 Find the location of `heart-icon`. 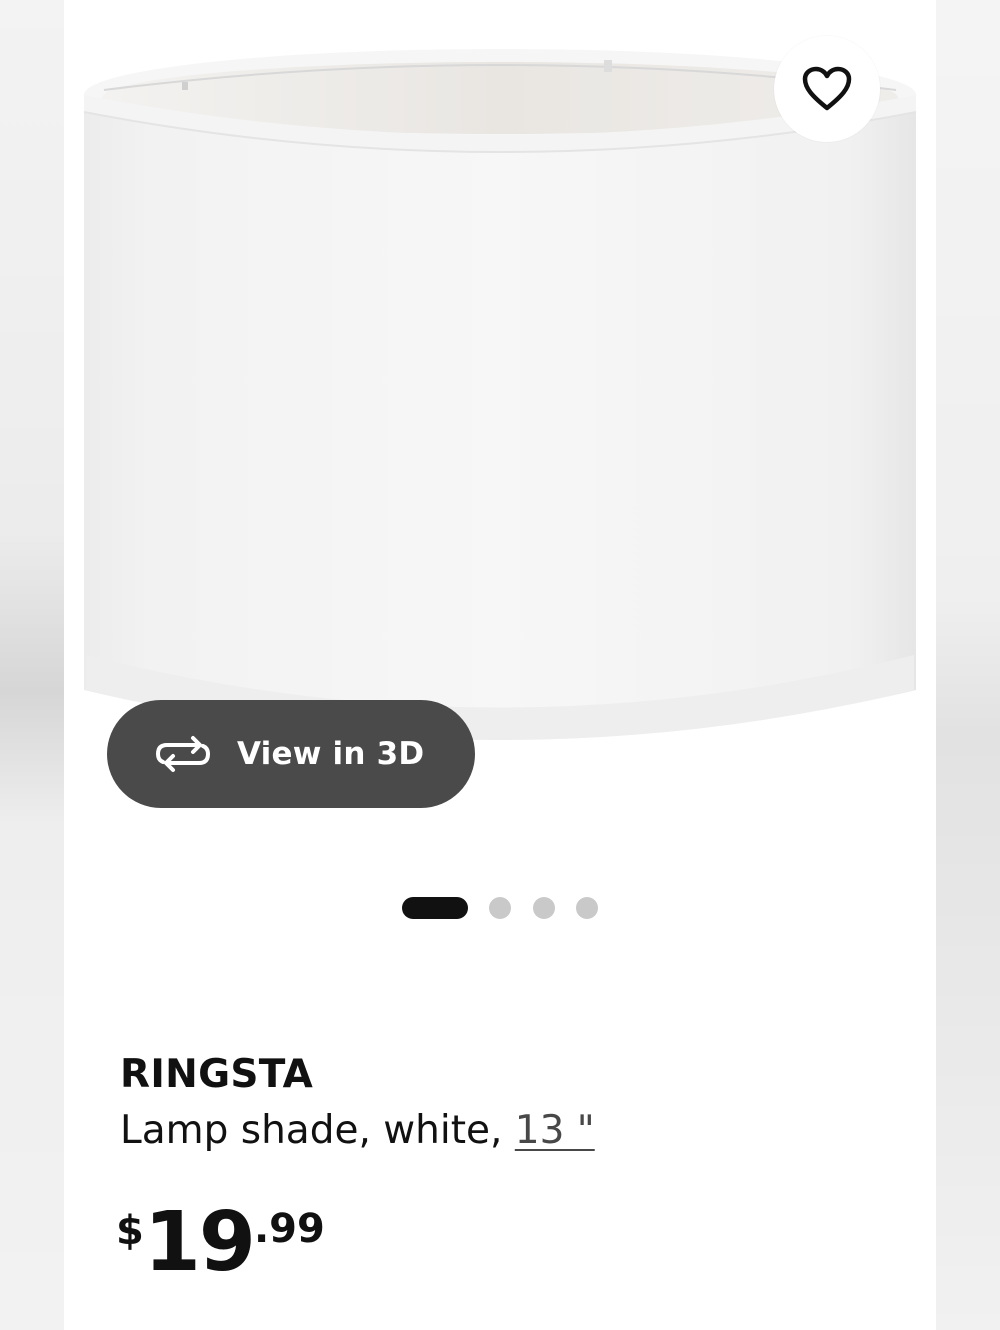

heart-icon is located at coordinates (827, 88).